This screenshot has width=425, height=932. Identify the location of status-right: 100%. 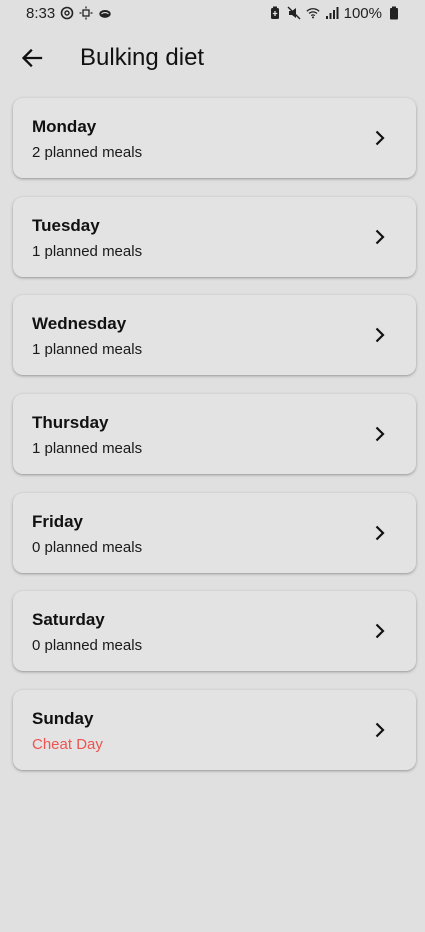
(334, 13).